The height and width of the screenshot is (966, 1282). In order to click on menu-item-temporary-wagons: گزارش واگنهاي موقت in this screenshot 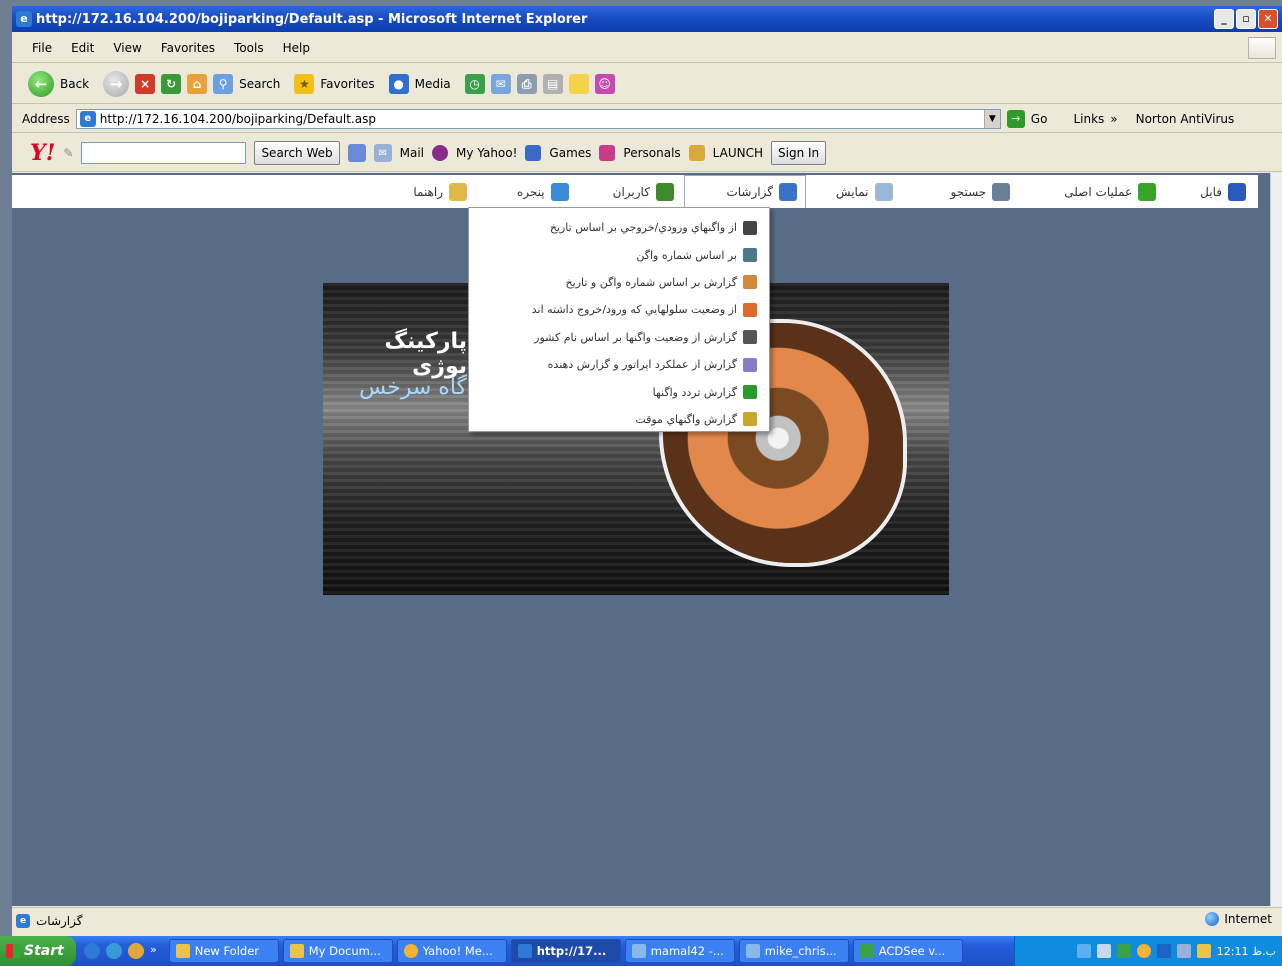, I will do `click(619, 419)`.